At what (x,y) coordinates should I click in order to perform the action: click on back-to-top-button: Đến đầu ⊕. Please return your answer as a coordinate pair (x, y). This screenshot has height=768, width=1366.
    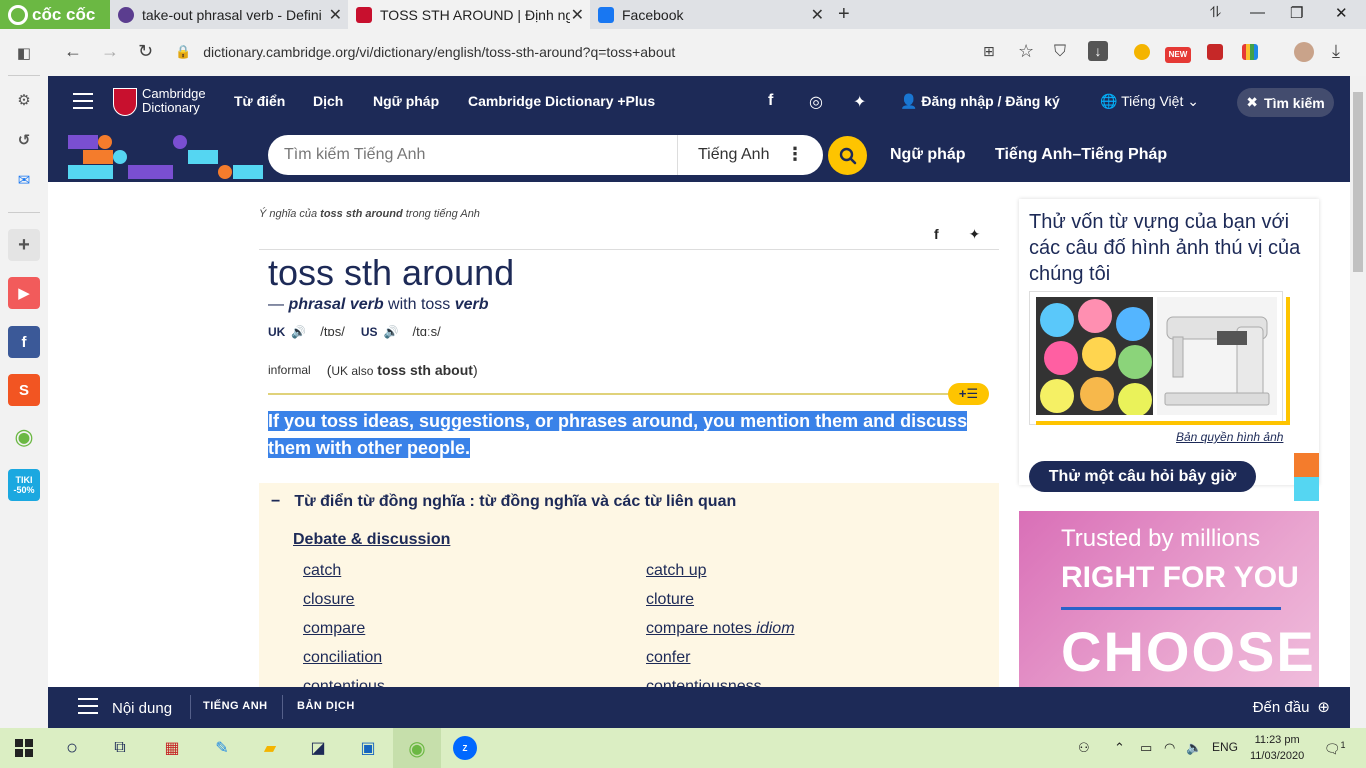
    Looking at the image, I should click on (1291, 707).